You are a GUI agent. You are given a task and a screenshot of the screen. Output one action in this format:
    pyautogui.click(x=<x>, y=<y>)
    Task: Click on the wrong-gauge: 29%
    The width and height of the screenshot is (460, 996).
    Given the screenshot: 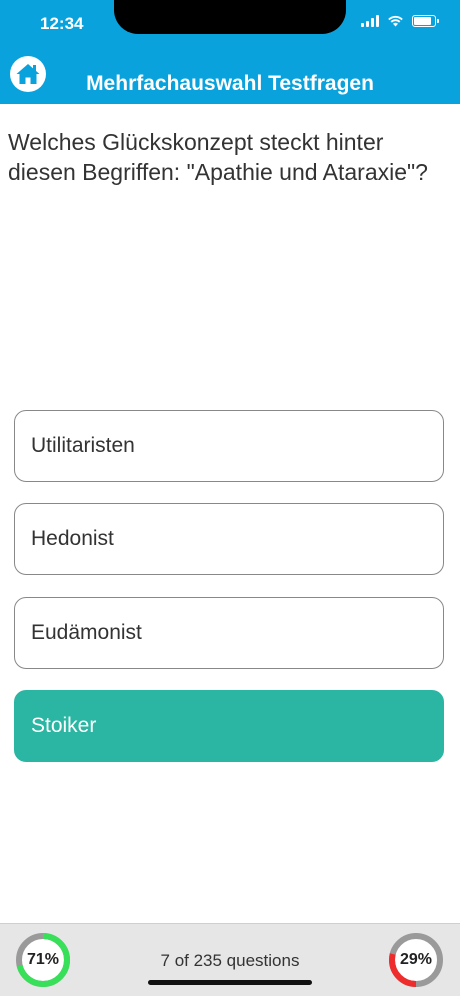 What is the action you would take?
    pyautogui.click(x=416, y=960)
    